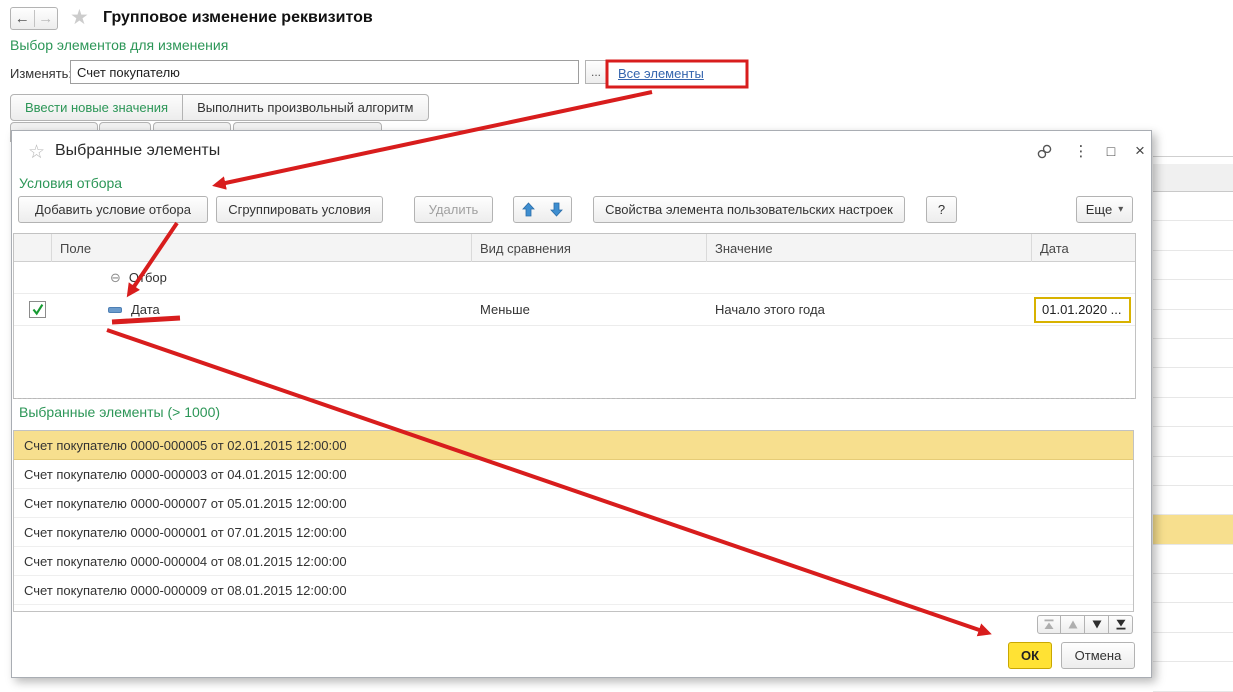 The image size is (1233, 692). Describe the element at coordinates (1121, 209) in the screenshot. I see `chevron-down-icon: ▾` at that location.